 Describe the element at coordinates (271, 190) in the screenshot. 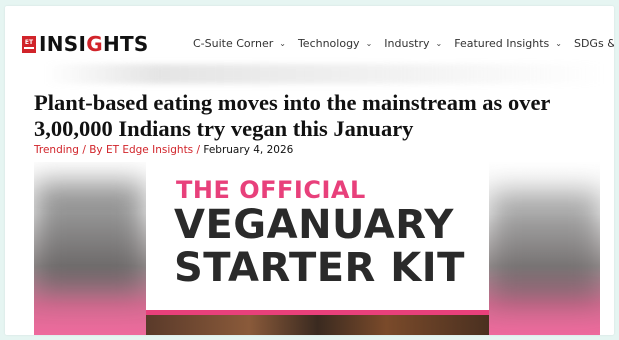

I see `hero-line-1: THE OFFICIAL` at that location.